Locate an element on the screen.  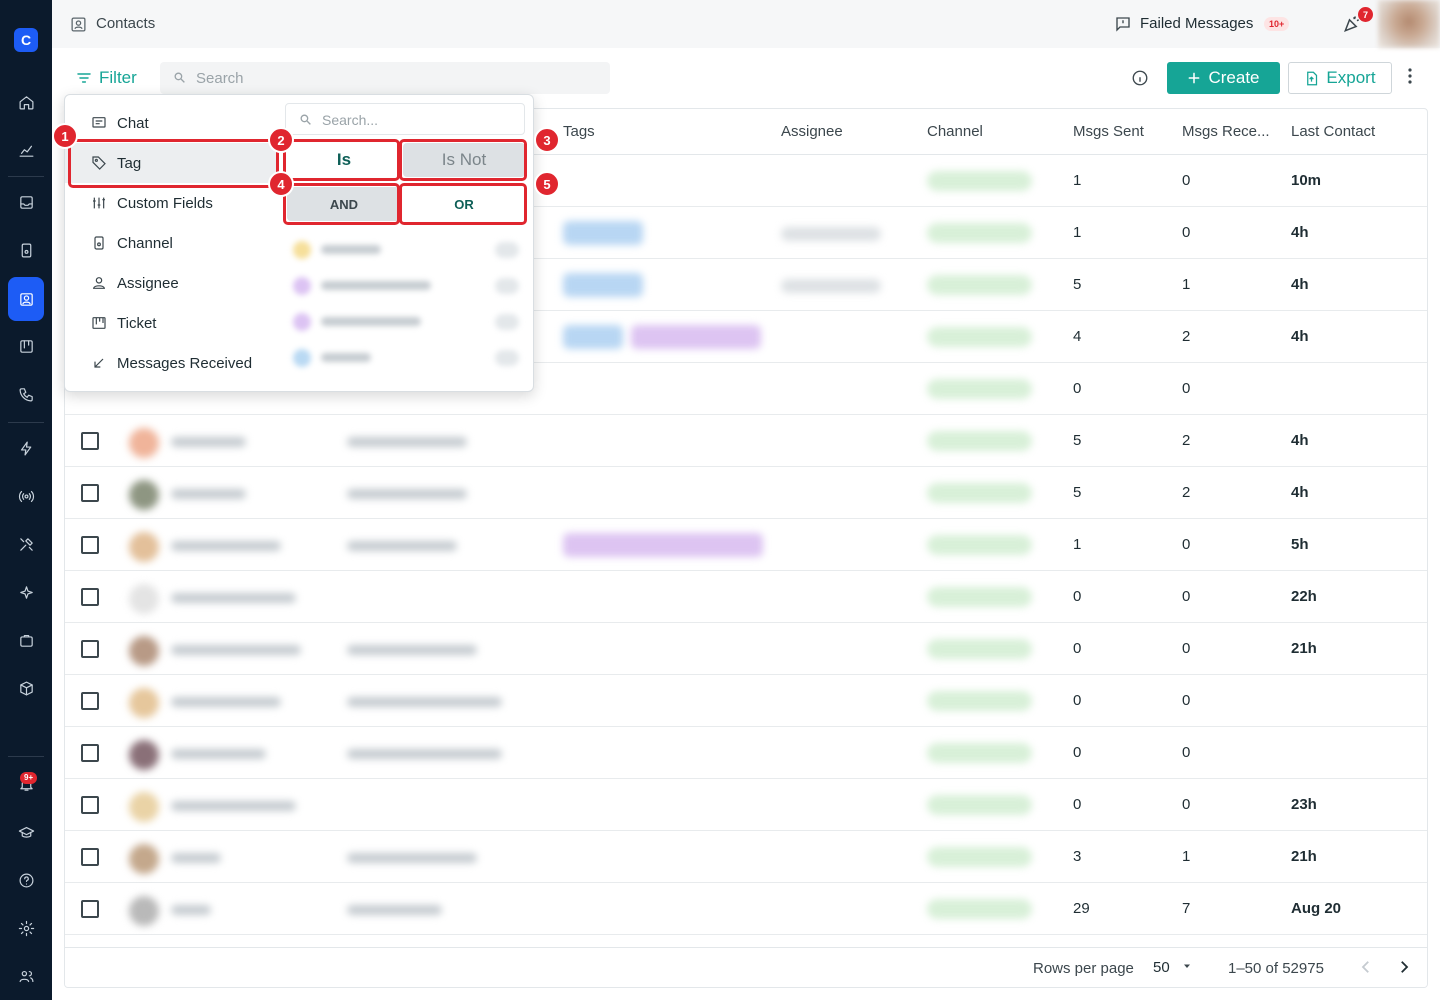
filter-option-messages-received: Messages Received is located at coordinates (172, 363).